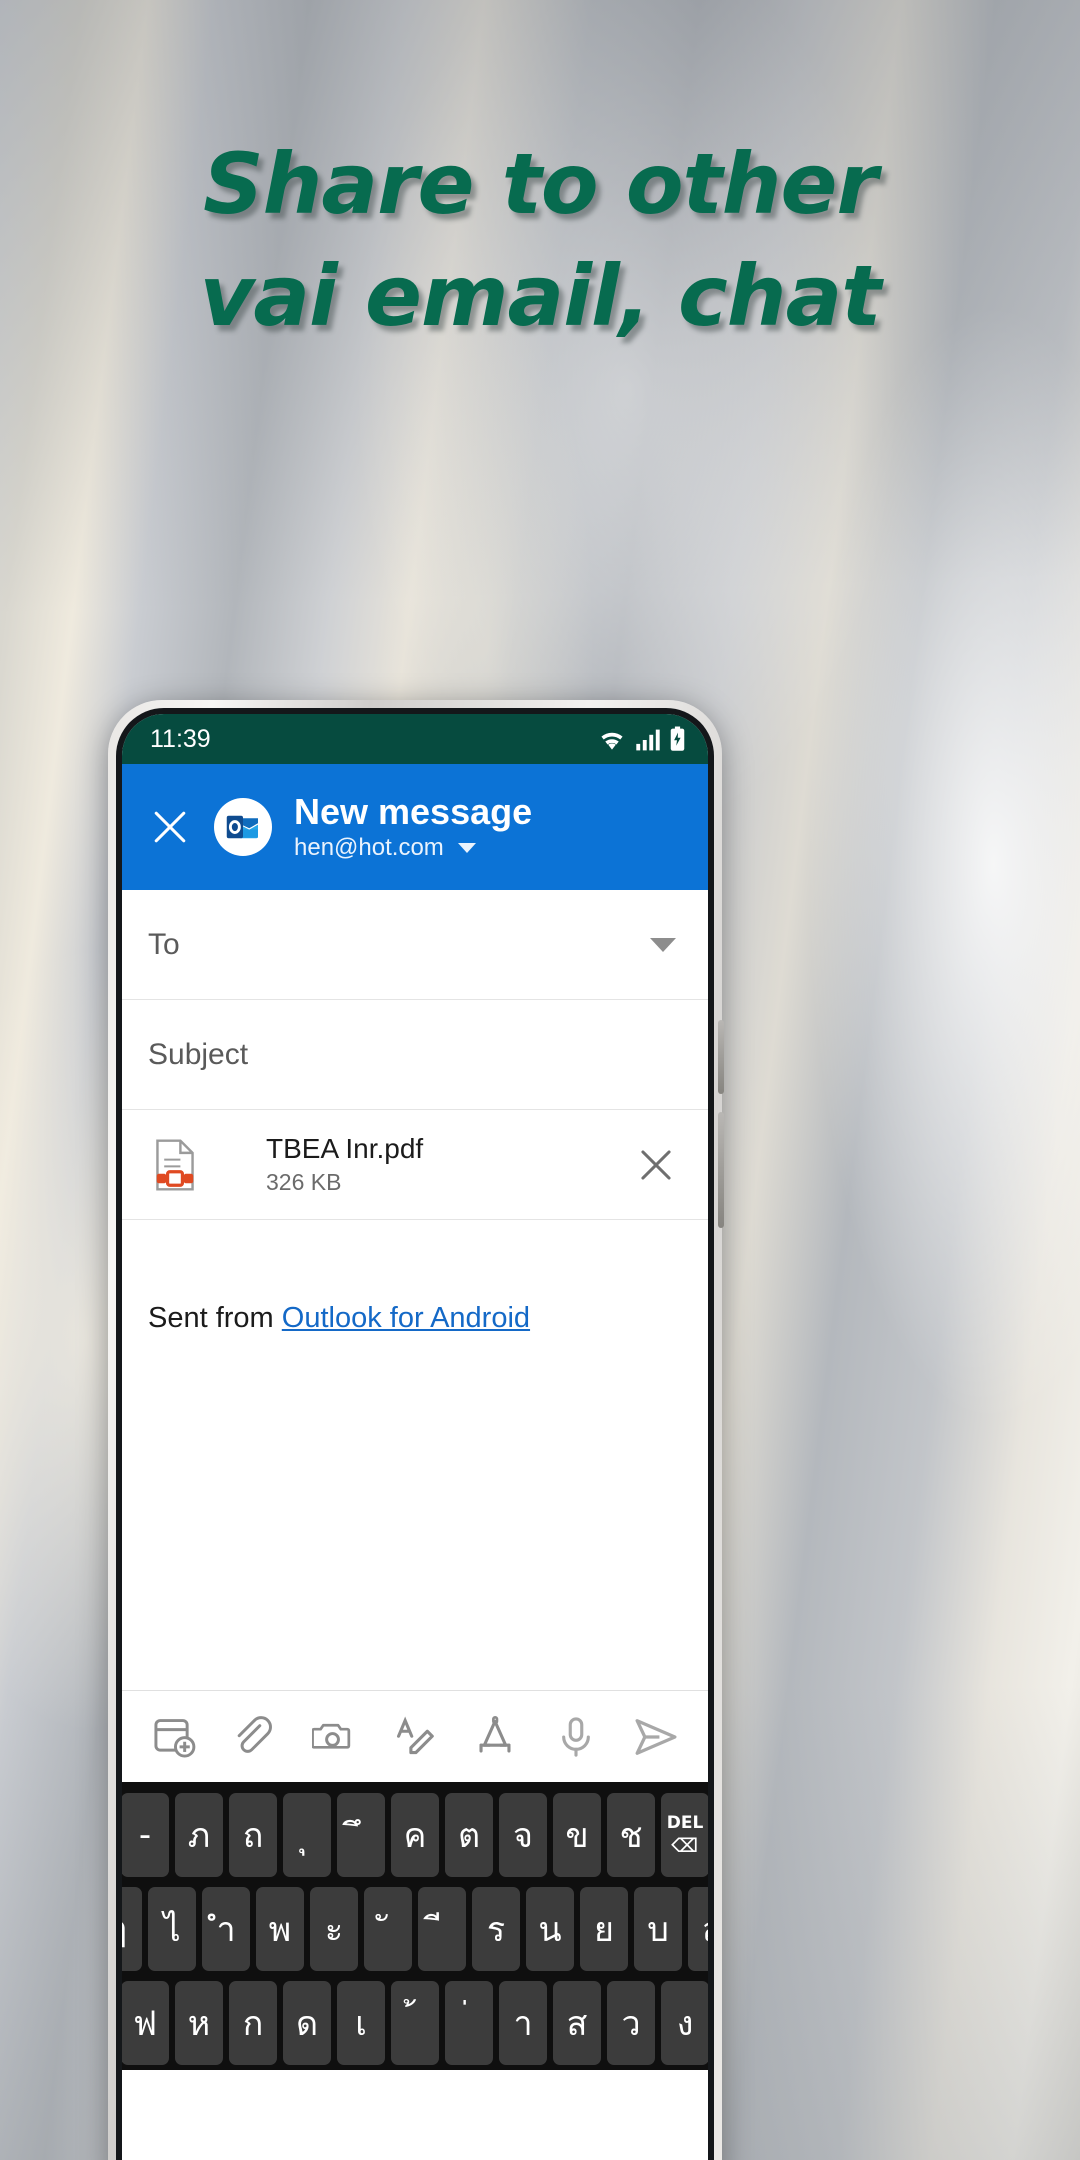 This screenshot has width=1080, height=2160. I want to click on key-ะ: ะ, so click(334, 1929).